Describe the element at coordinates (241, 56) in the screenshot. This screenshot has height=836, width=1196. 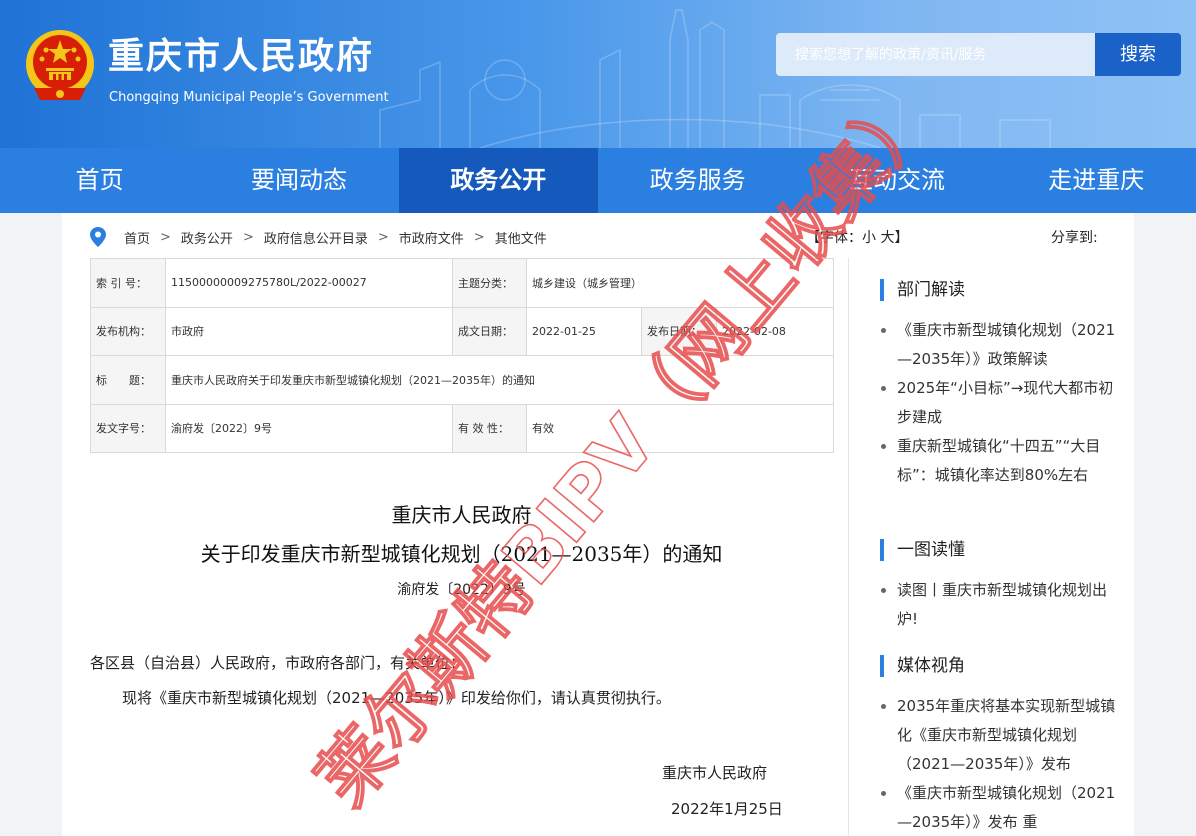
I see `site-title: 重庆市人民政府` at that location.